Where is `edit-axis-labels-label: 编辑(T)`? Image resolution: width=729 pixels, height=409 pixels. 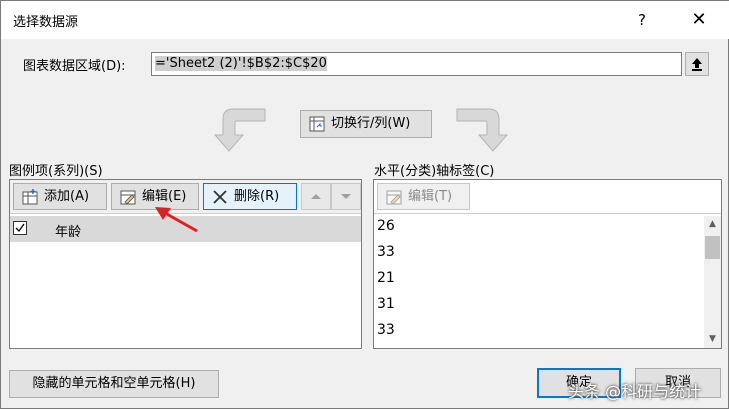 edit-axis-labels-label: 编辑(T) is located at coordinates (430, 196).